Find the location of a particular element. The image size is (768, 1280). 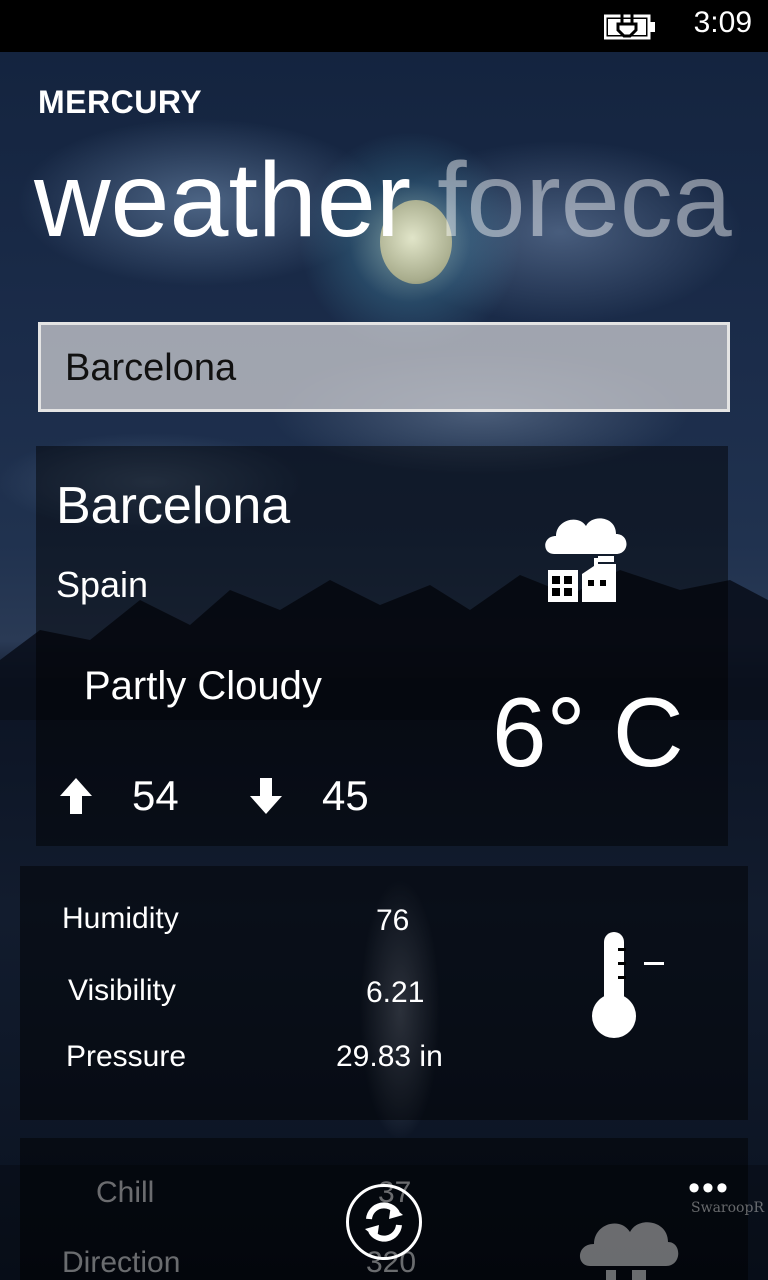

thermometer-icon is located at coordinates (628, 985).